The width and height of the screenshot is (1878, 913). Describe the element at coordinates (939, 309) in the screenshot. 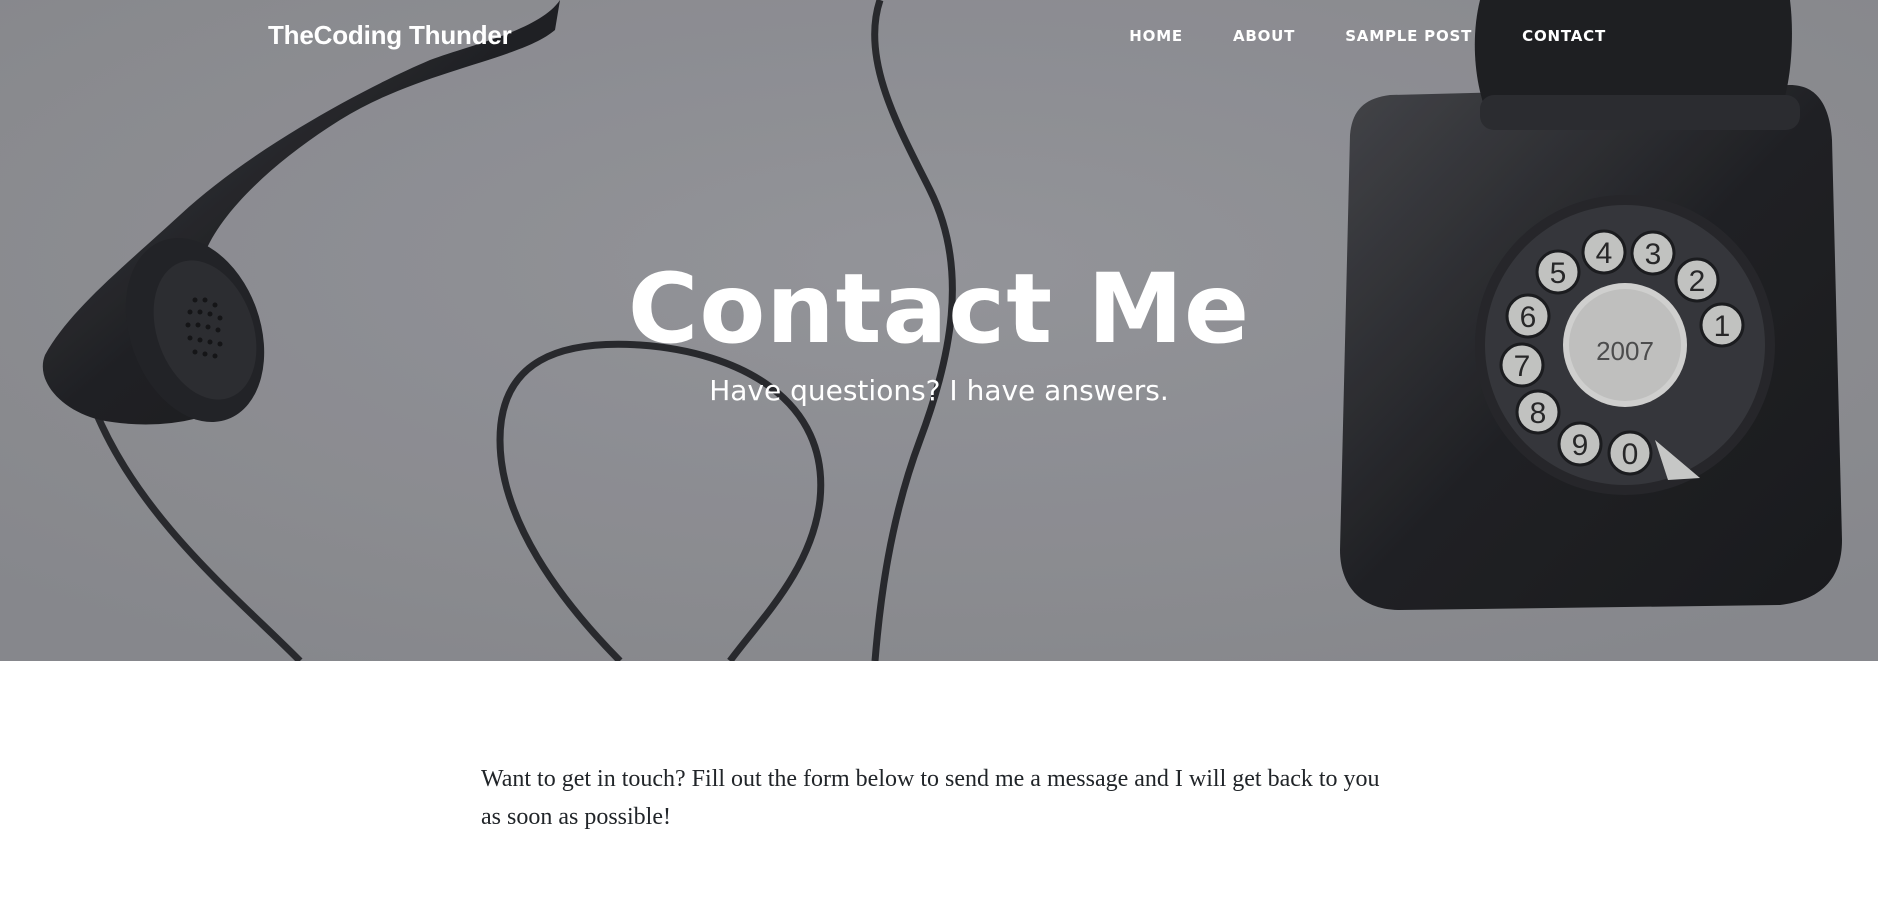

I see `page-title: Contact Me` at that location.